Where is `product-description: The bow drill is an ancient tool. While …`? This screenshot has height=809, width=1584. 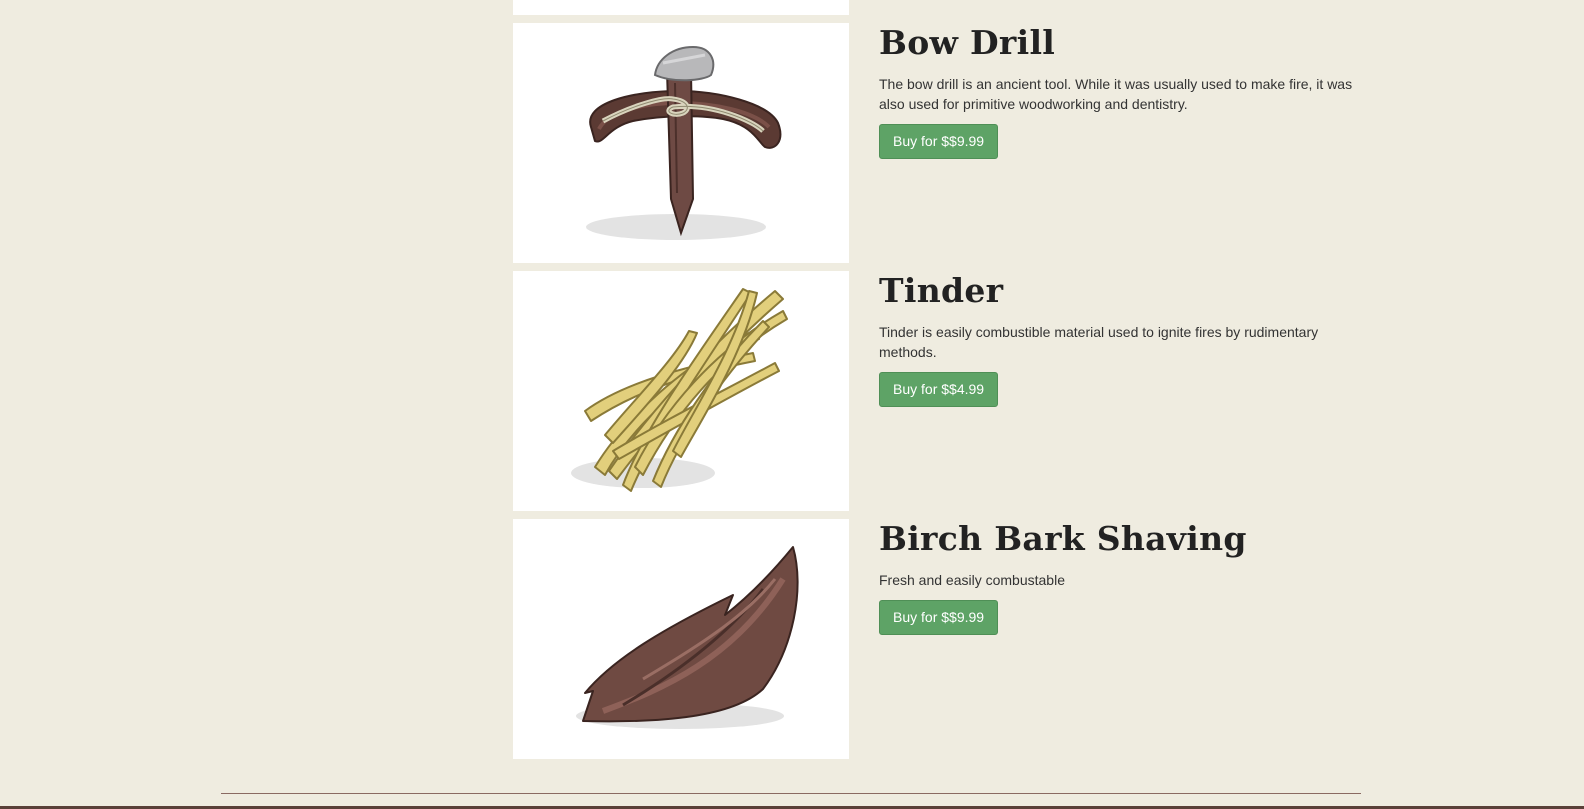
product-description: The bow drill is an ancient tool. While … is located at coordinates (1116, 94).